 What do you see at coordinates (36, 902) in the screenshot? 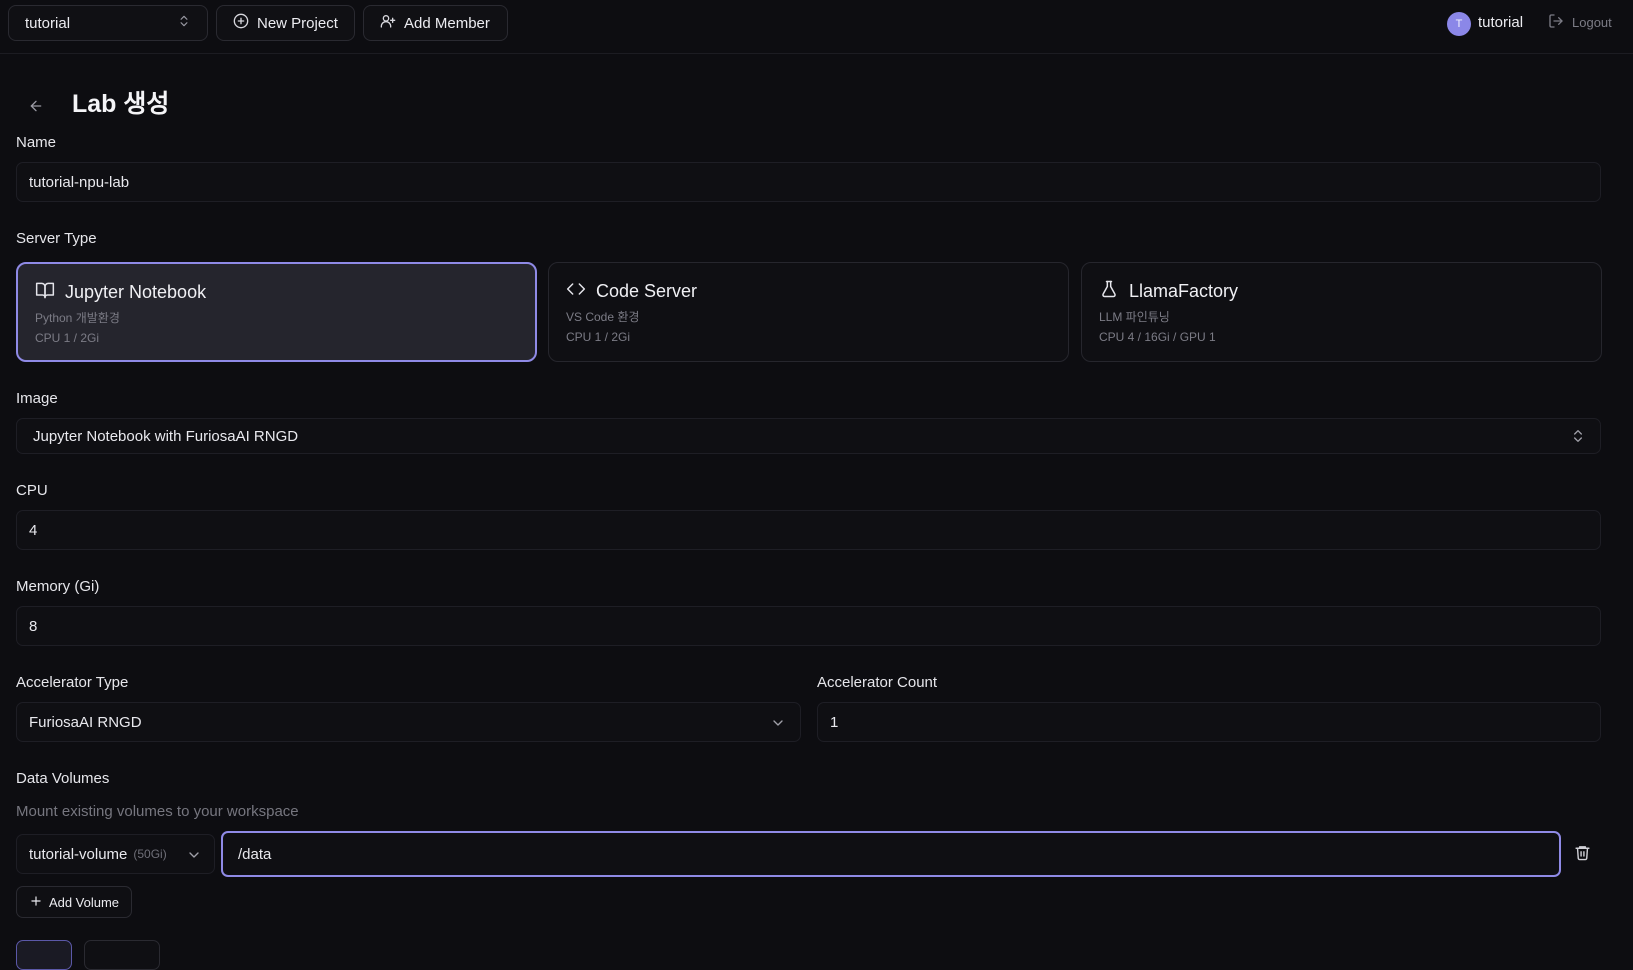
I see `plus-icon` at bounding box center [36, 902].